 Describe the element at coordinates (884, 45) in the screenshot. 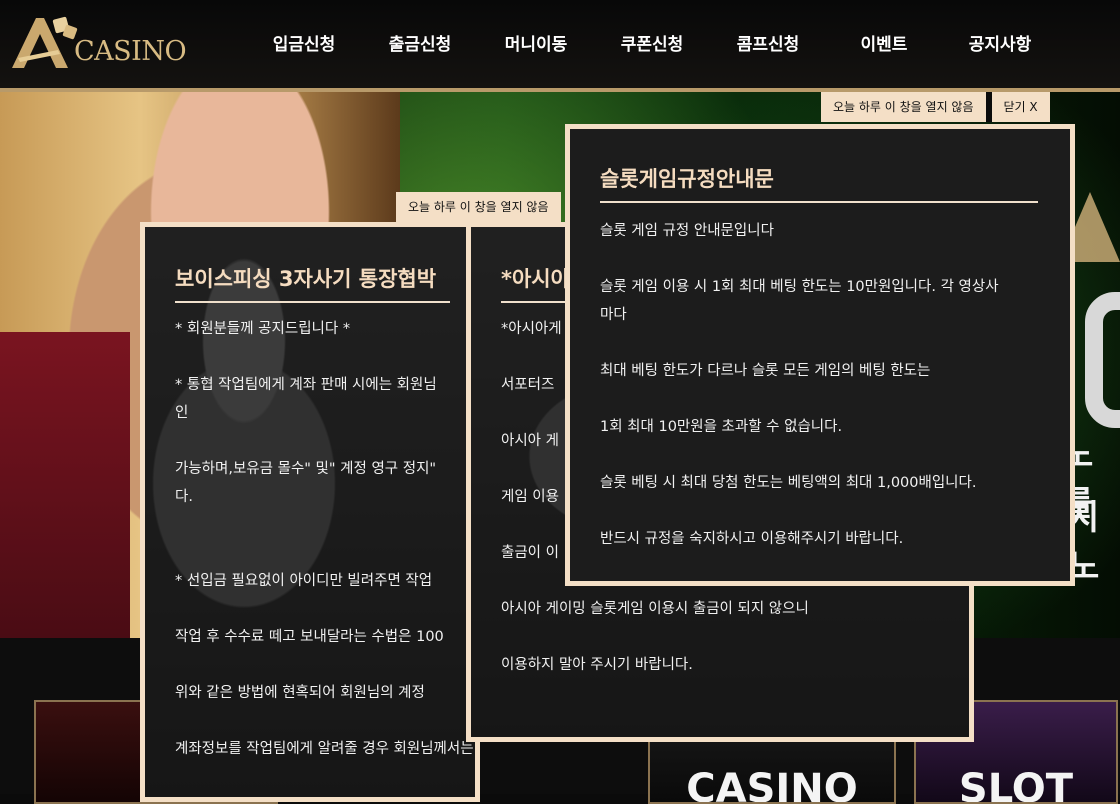

I see `nav-event: 이벤트` at that location.